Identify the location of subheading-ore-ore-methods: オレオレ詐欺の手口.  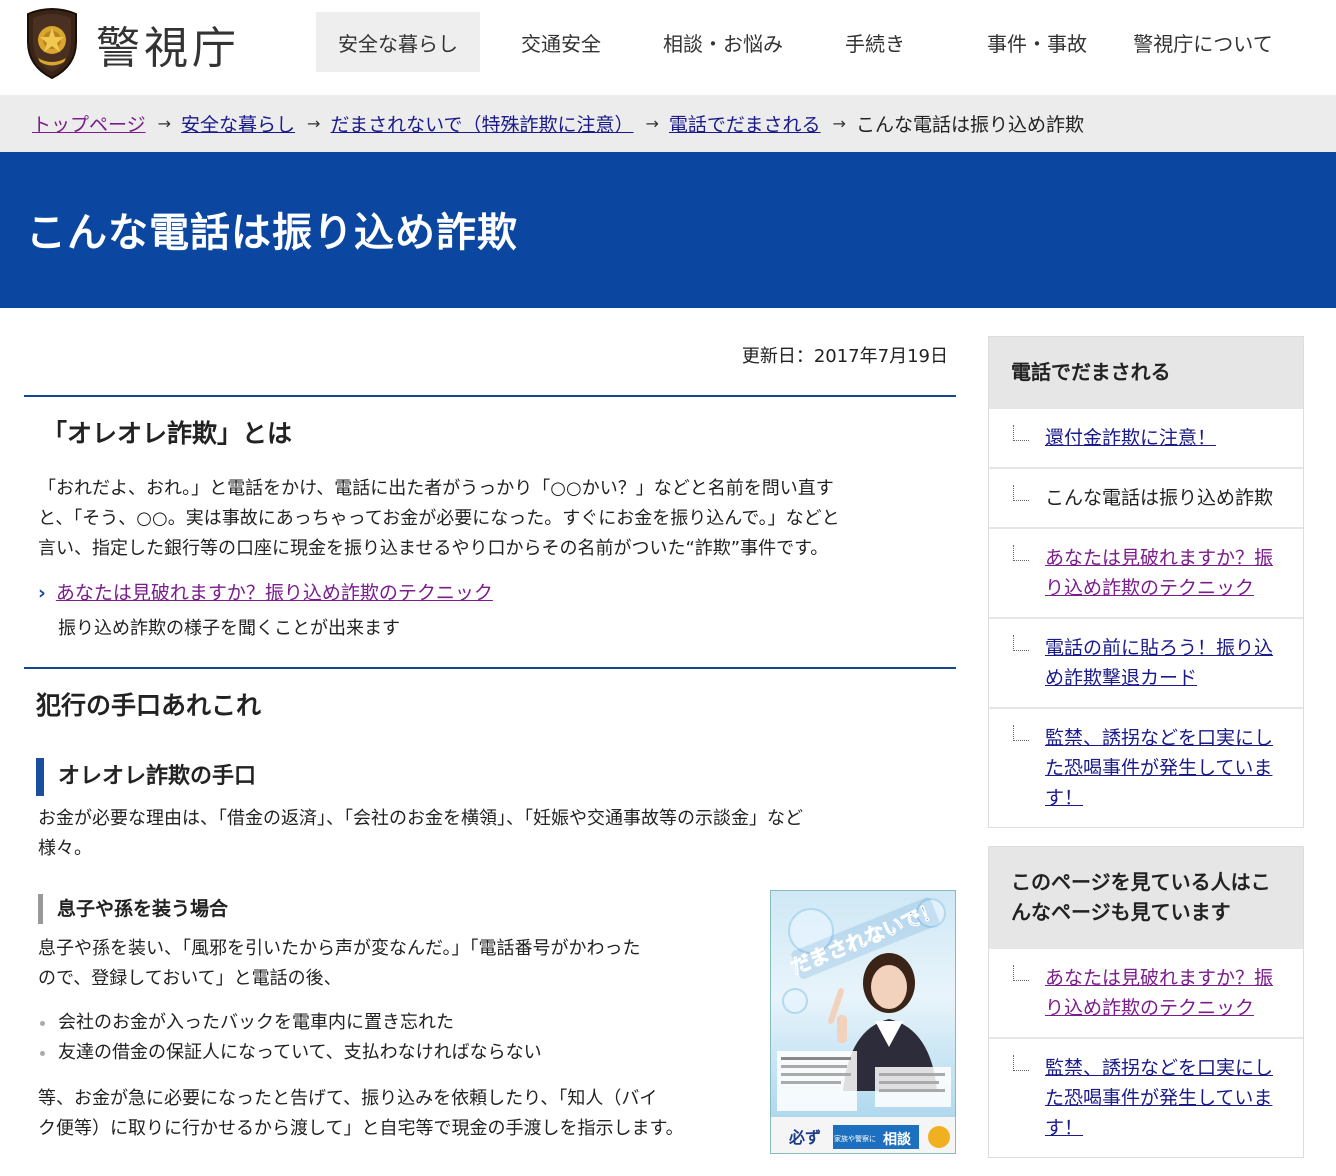
(146, 777).